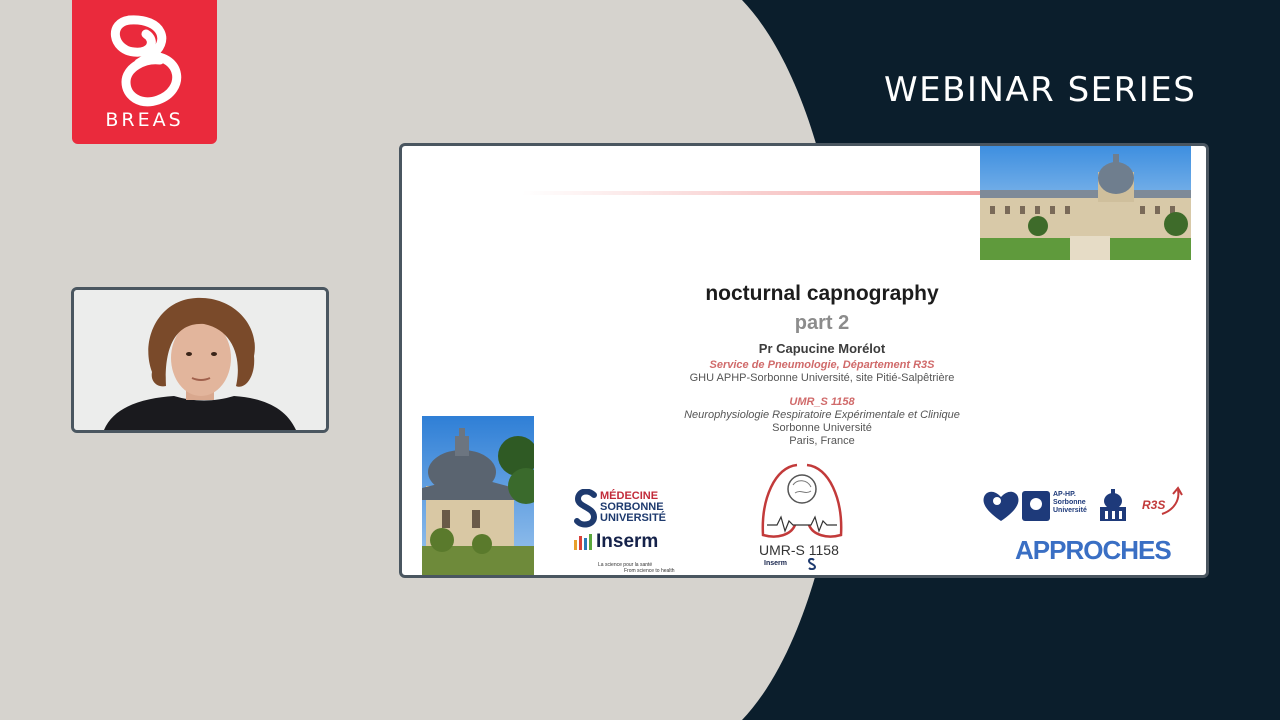 This screenshot has width=1280, height=720. Describe the element at coordinates (812, 564) in the screenshot. I see `umr-sorbonne-icon` at that location.